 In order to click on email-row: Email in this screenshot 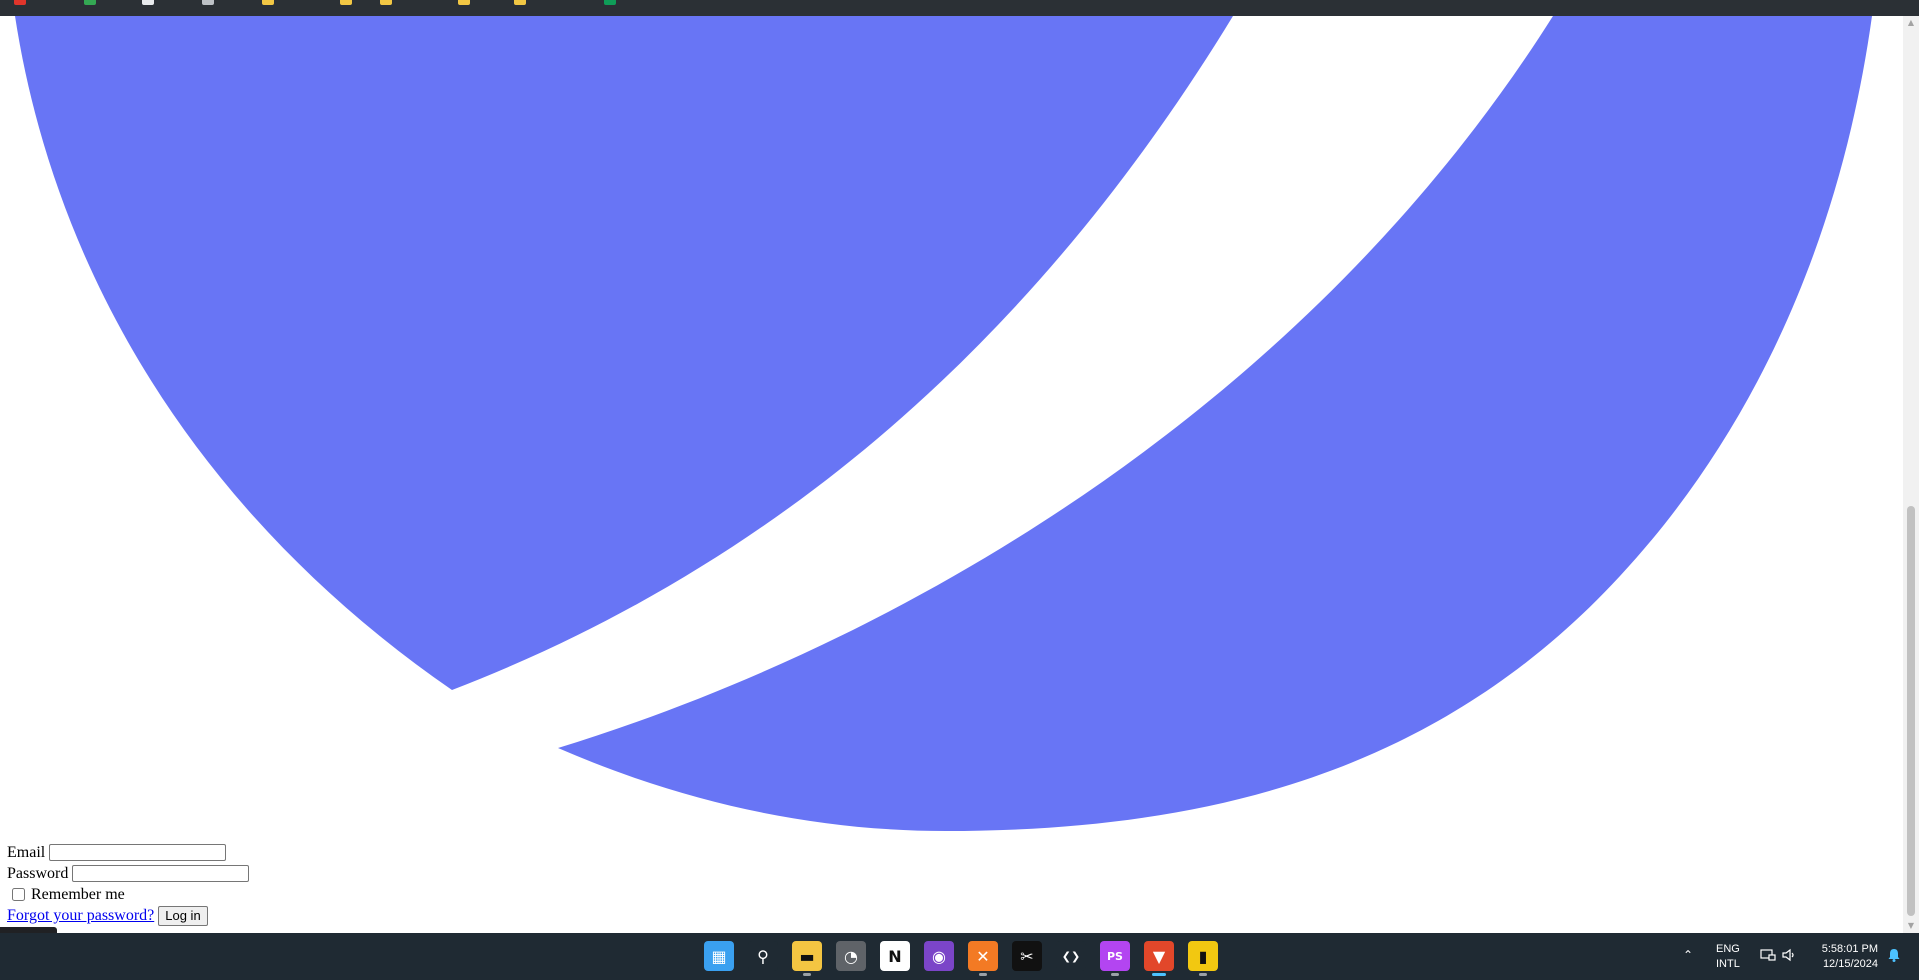, I will do `click(128, 852)`.